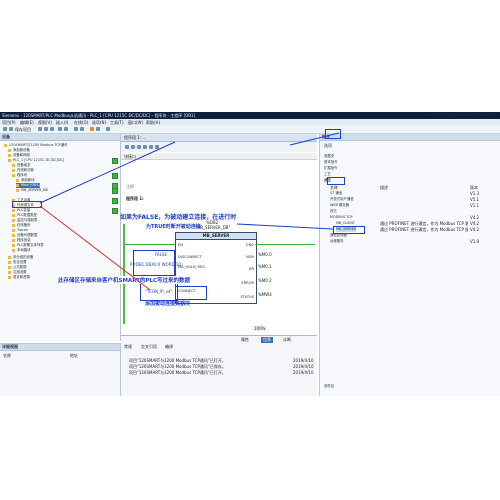  What do you see at coordinates (95, 248) in the screenshot?
I see `arrow-db-to-connect` at bounding box center [95, 248].